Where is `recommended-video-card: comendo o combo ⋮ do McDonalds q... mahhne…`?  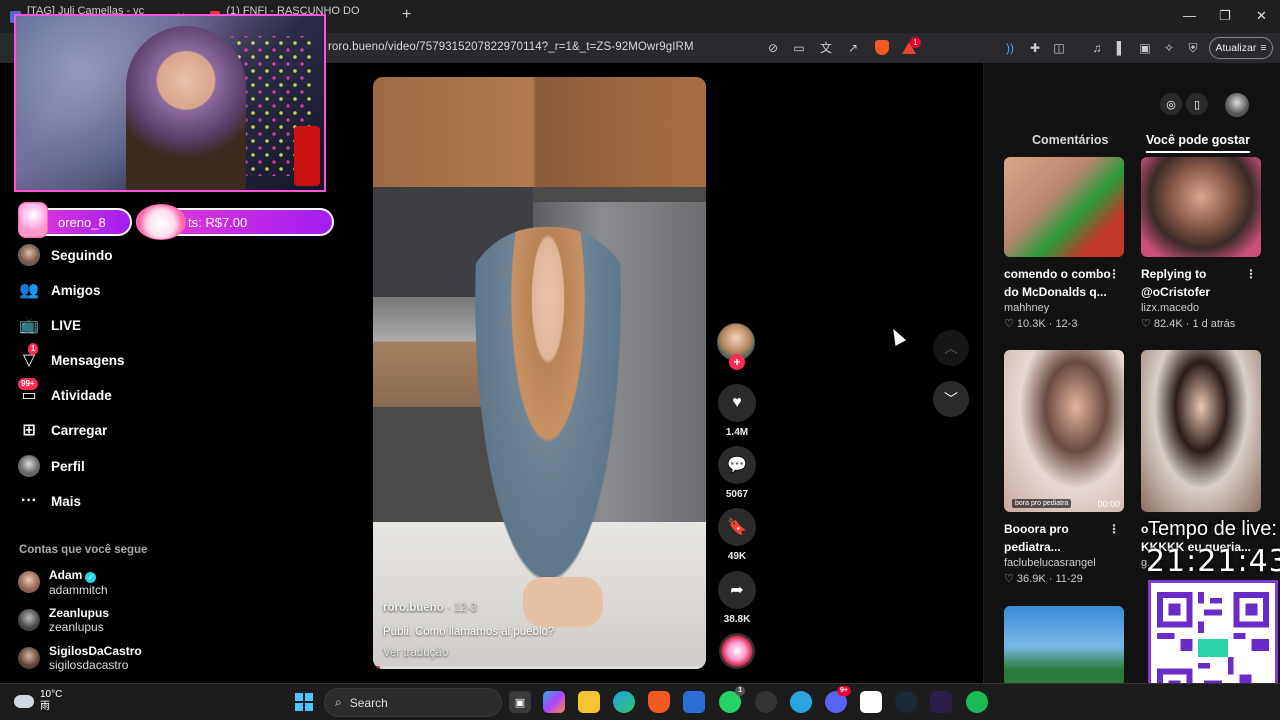
recommended-video-card: comendo o combo ⋮ do McDonalds q... mahhne… is located at coordinates (1064, 243).